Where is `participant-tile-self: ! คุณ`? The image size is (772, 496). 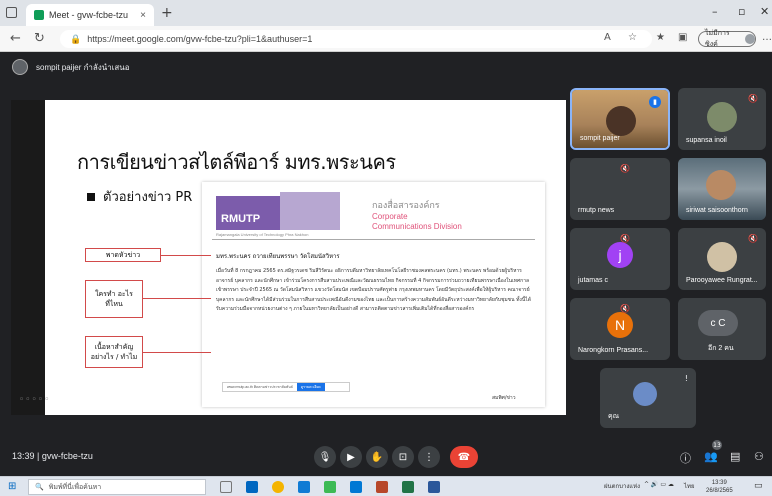 participant-tile-self: ! คุณ is located at coordinates (648, 398).